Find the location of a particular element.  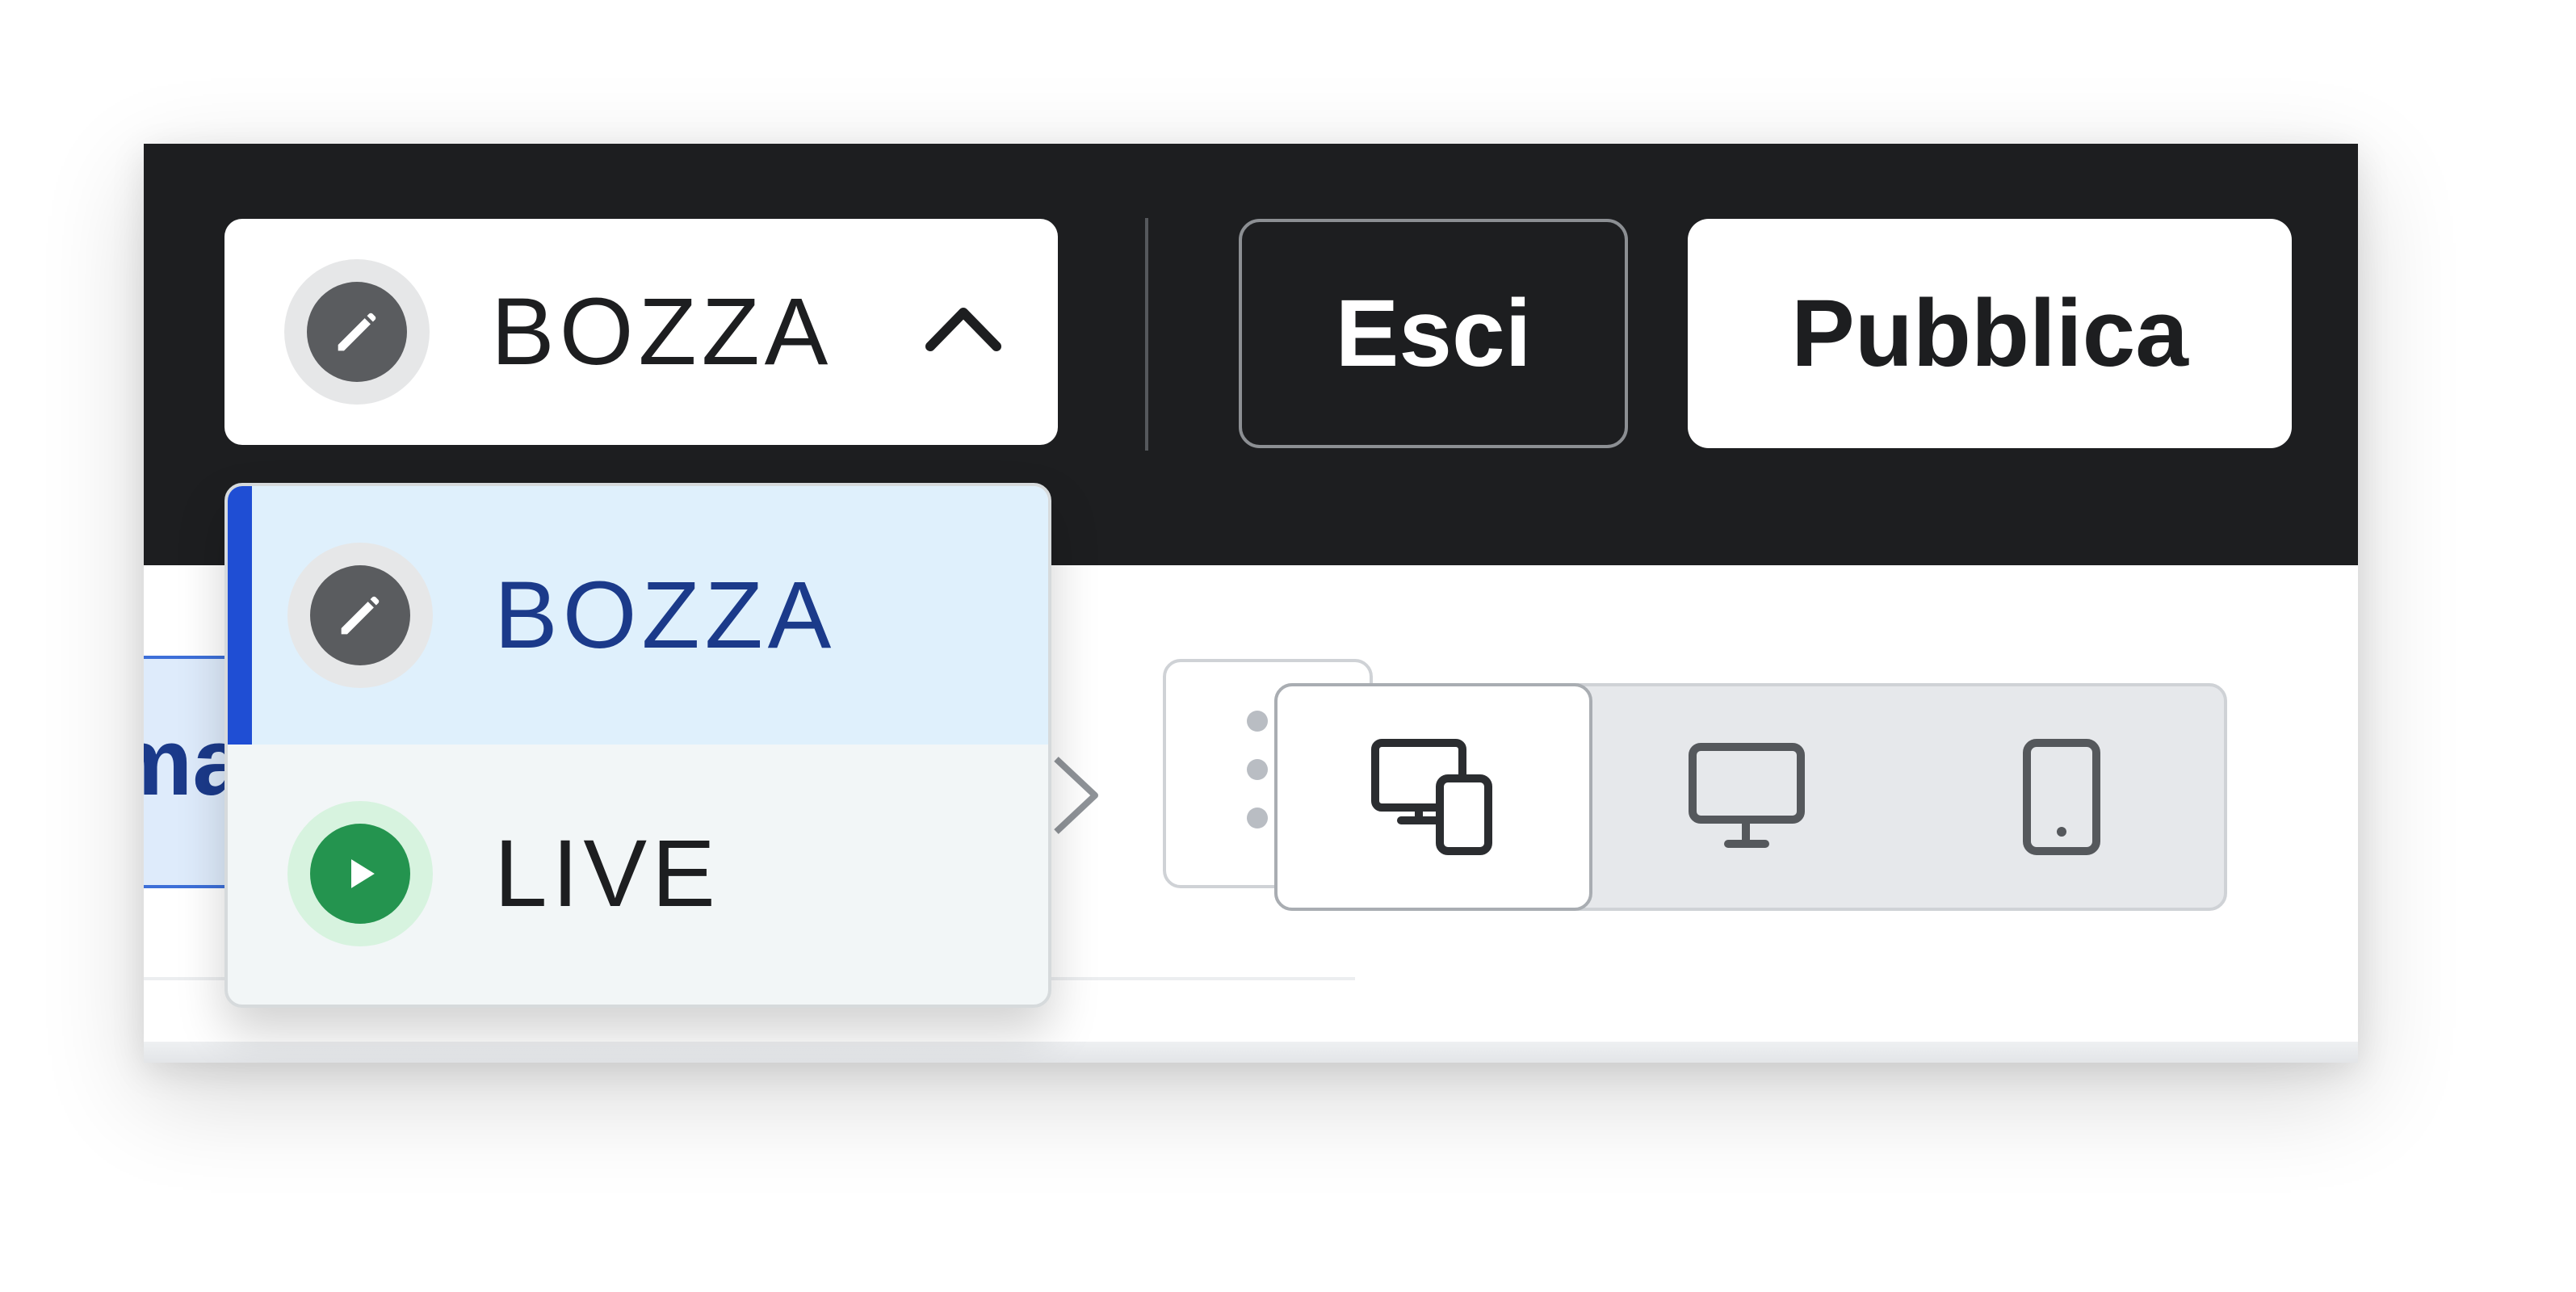

more-dots-icon is located at coordinates (1257, 721).